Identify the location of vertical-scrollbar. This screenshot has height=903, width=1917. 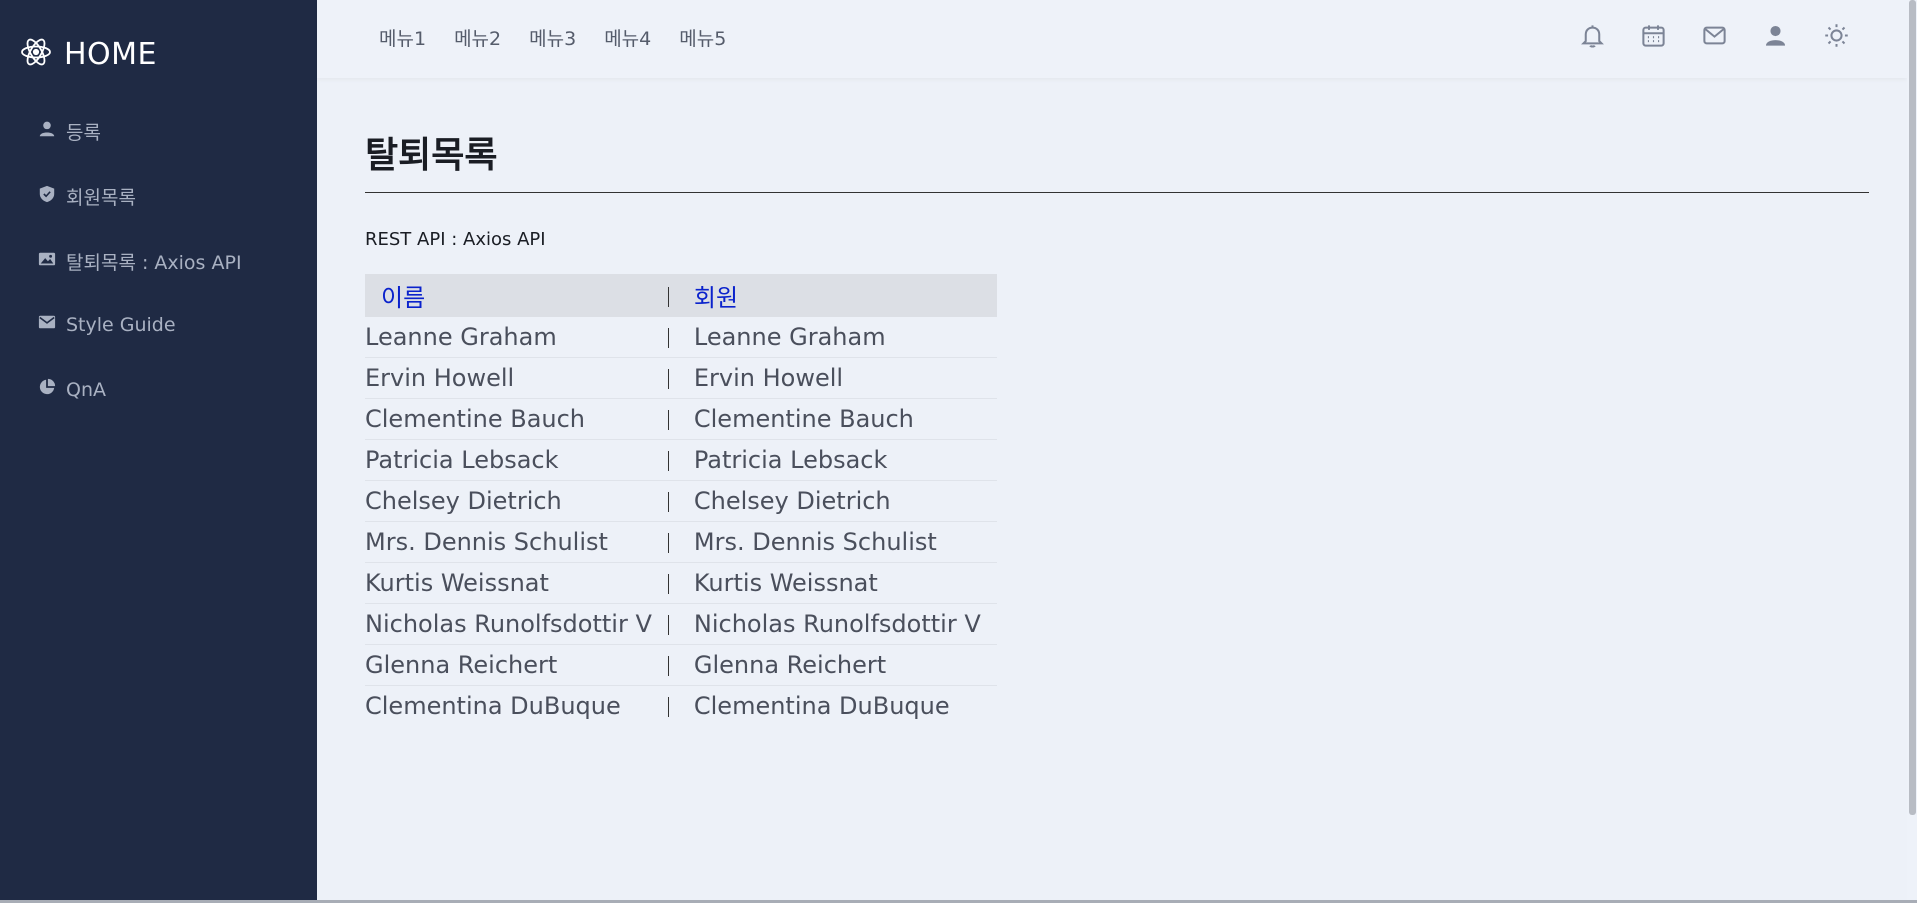
(1912, 451).